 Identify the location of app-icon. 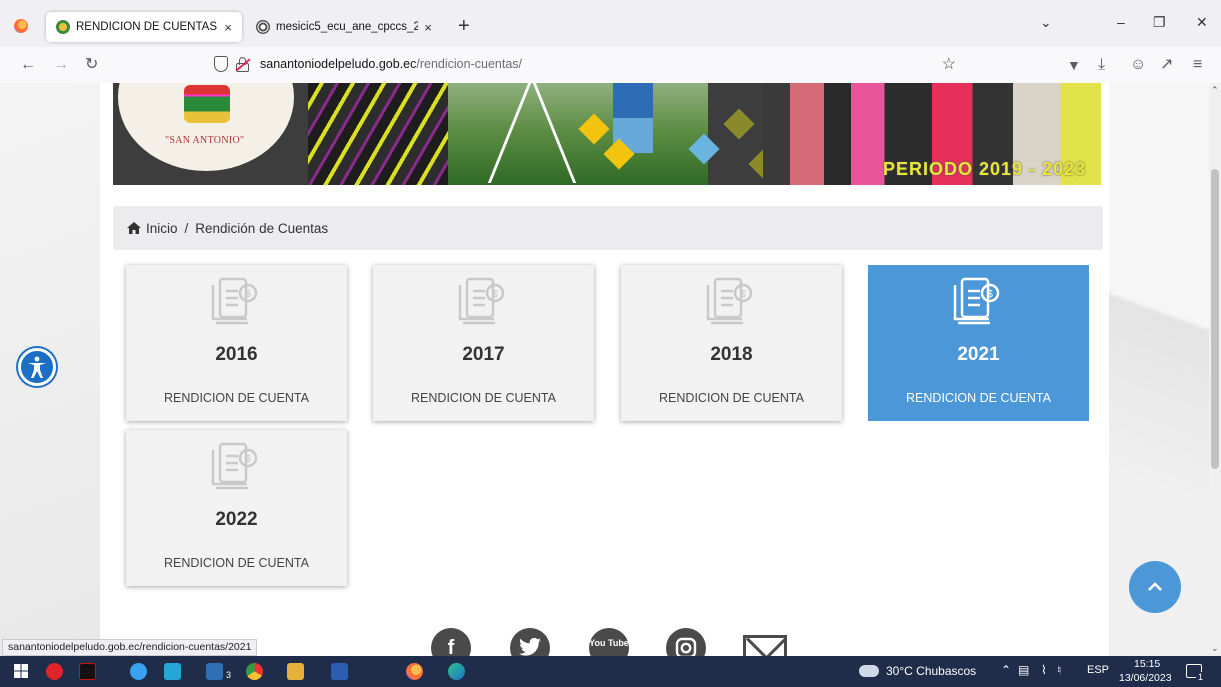
(138, 671).